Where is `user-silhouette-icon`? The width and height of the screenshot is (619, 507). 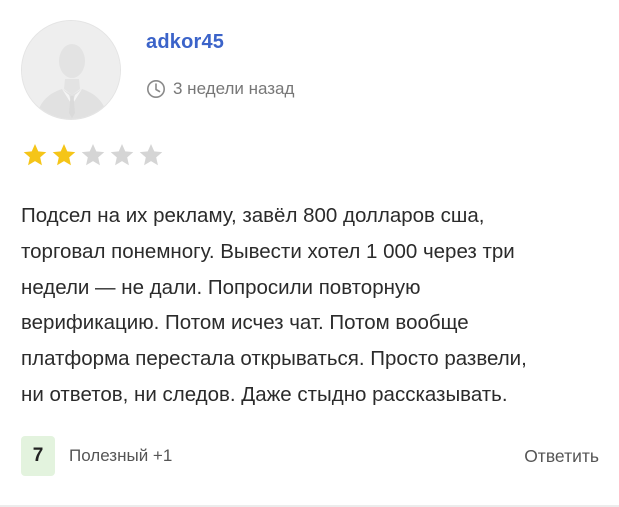
user-silhouette-icon is located at coordinates (71, 70).